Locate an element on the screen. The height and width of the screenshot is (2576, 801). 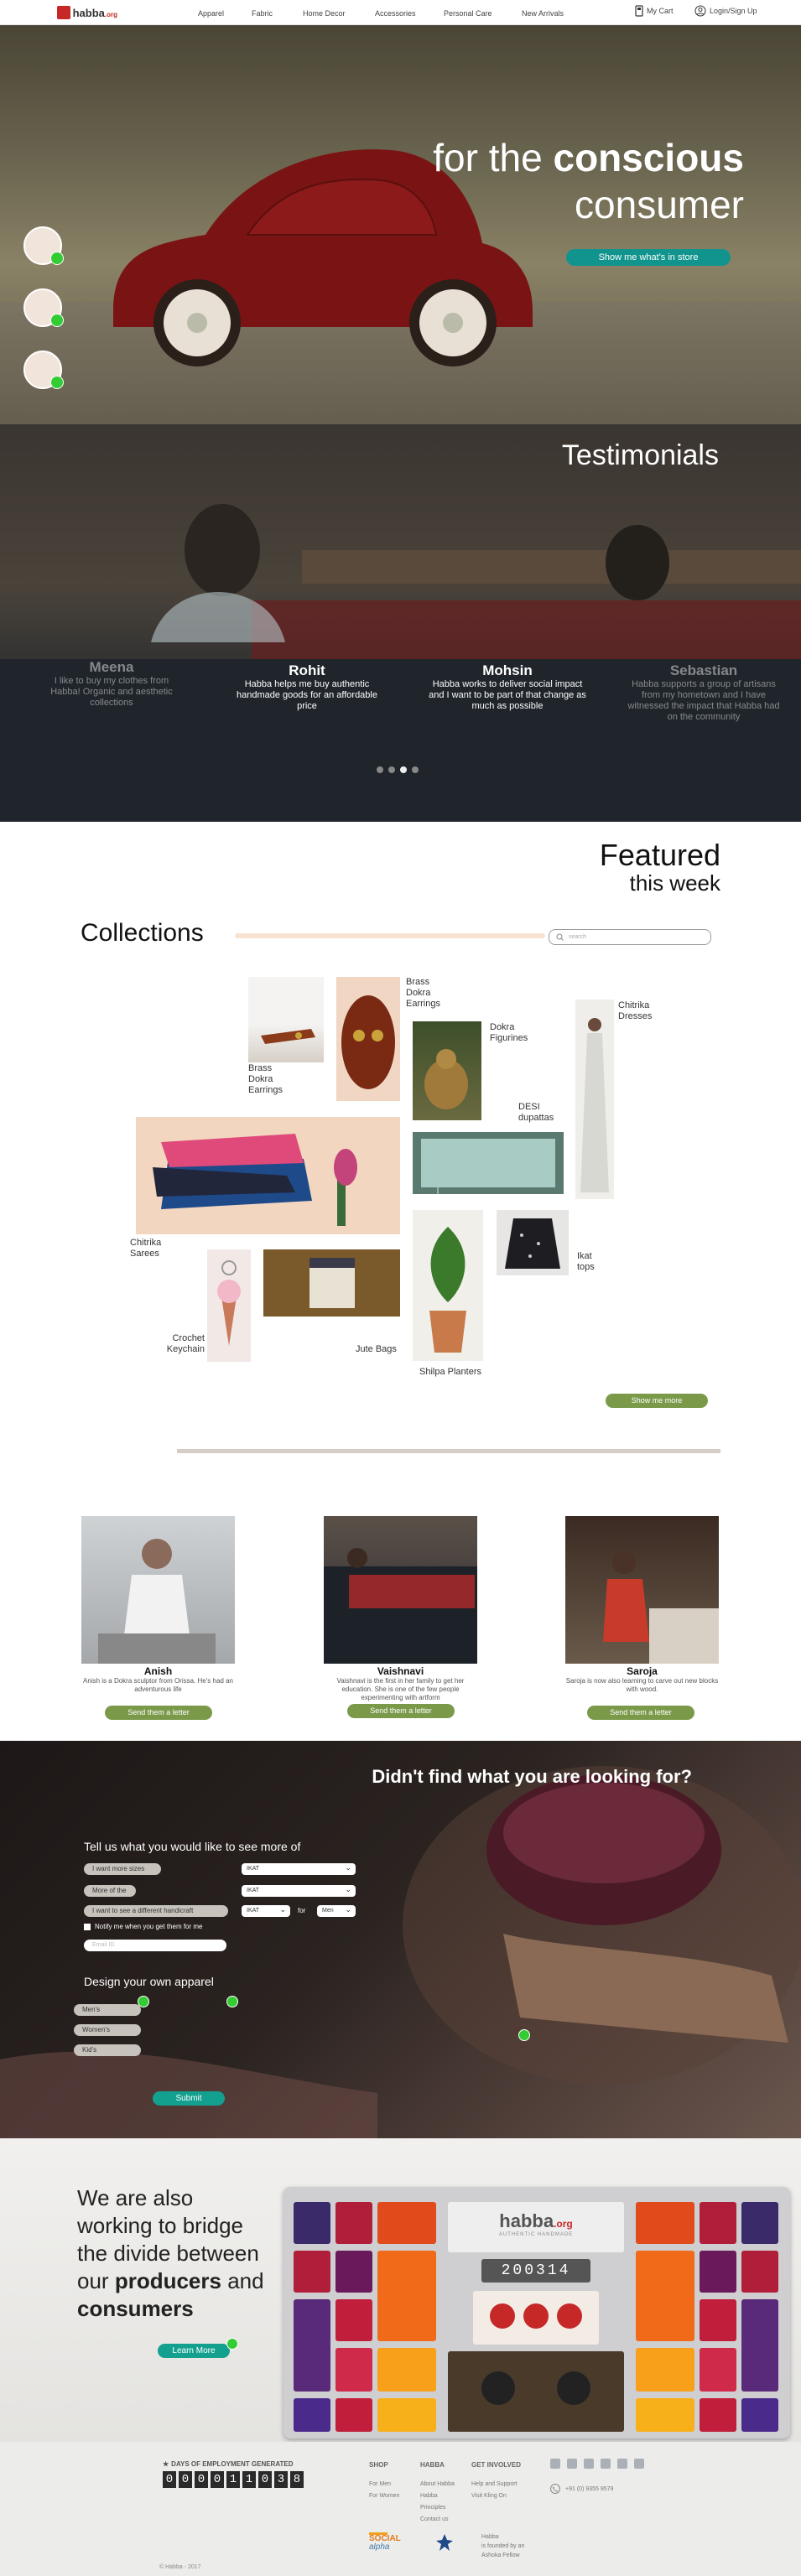
footer-link-principles: Principles is located at coordinates (432, 2508).